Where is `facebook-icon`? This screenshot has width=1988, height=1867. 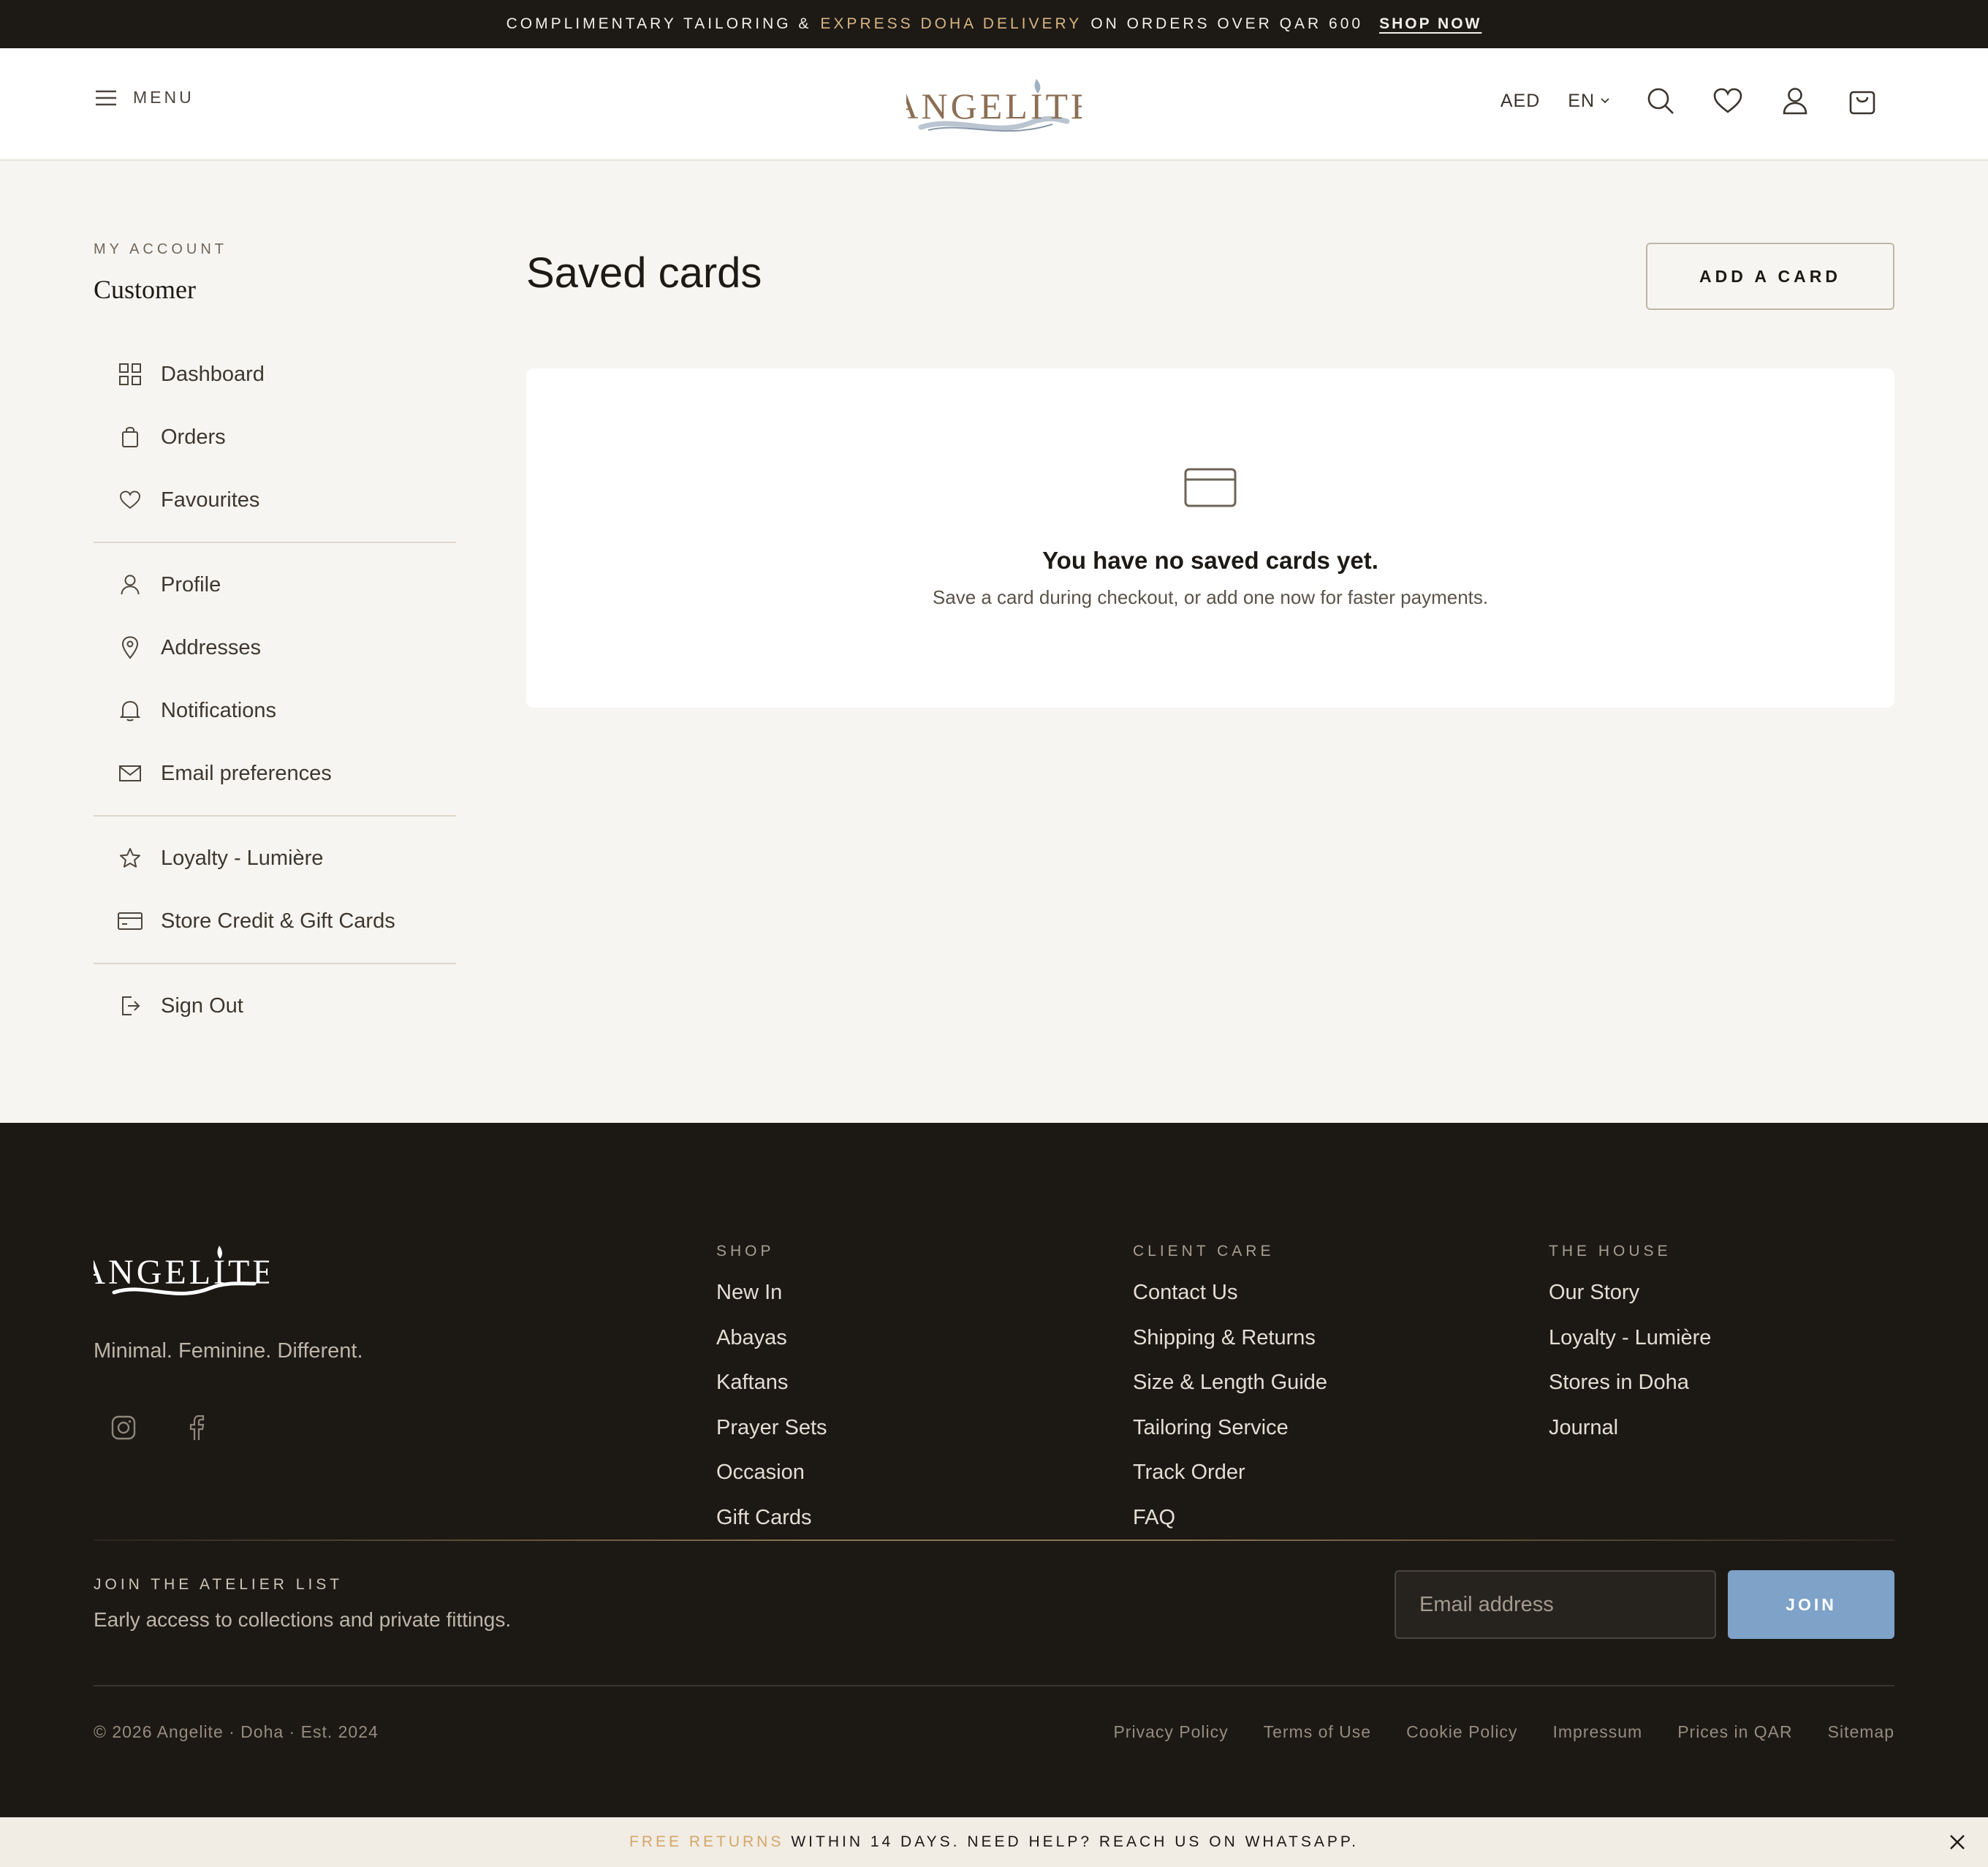
facebook-icon is located at coordinates (197, 1428).